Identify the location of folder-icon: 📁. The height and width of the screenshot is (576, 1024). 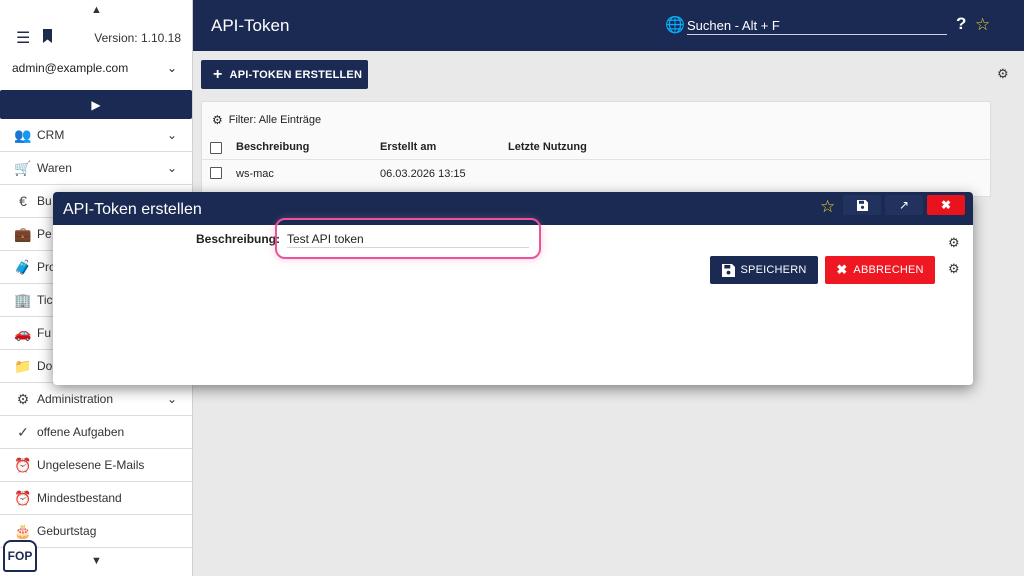
(23, 365).